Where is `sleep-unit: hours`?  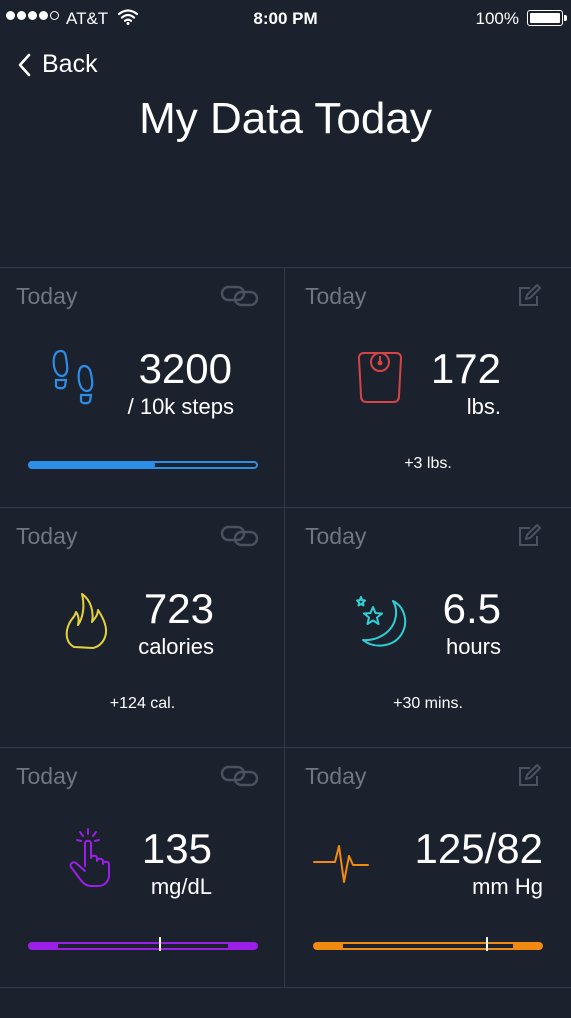 sleep-unit: hours is located at coordinates (473, 646).